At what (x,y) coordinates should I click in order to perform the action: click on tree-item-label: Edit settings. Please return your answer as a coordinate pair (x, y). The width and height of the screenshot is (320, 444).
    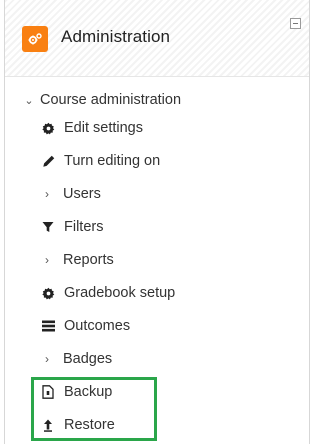
    Looking at the image, I should click on (103, 128).